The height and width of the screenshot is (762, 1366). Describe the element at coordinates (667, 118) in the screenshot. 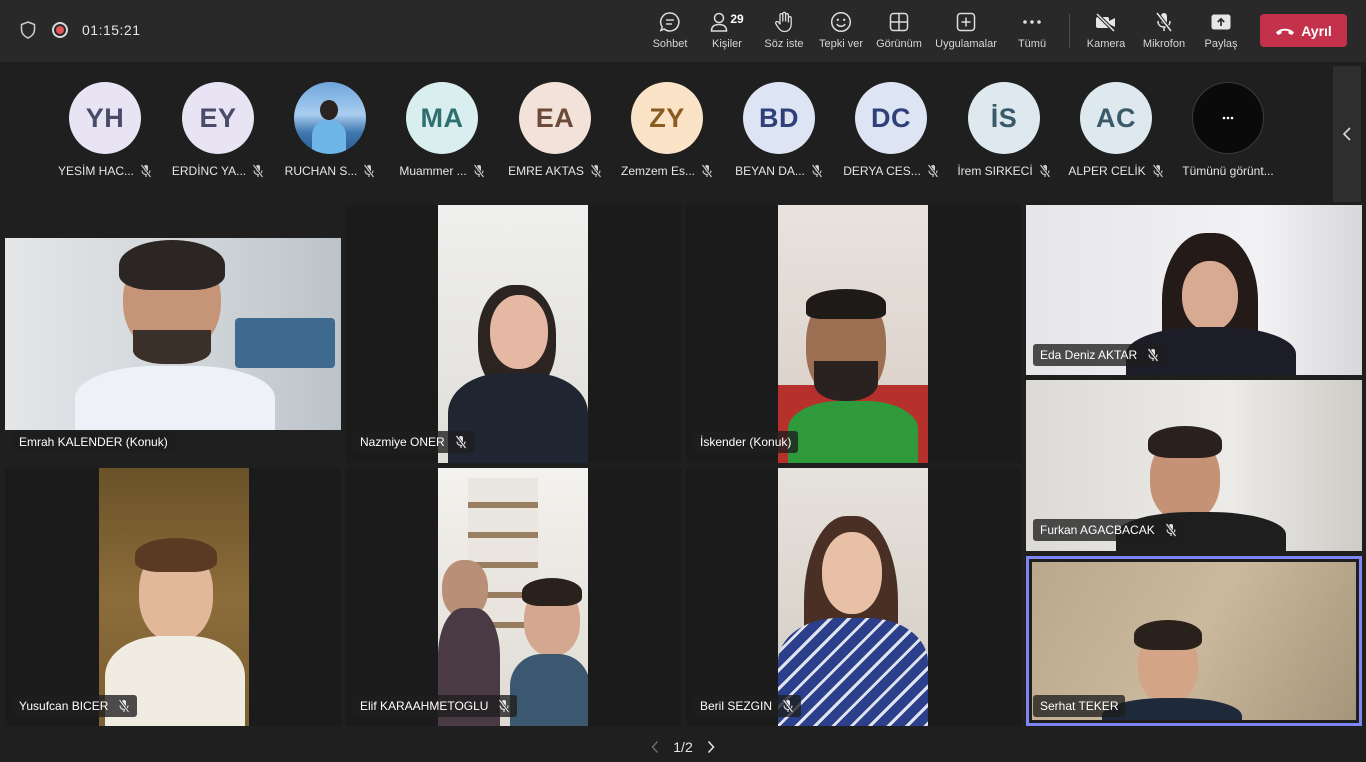

I see `avatar: ZY` at that location.